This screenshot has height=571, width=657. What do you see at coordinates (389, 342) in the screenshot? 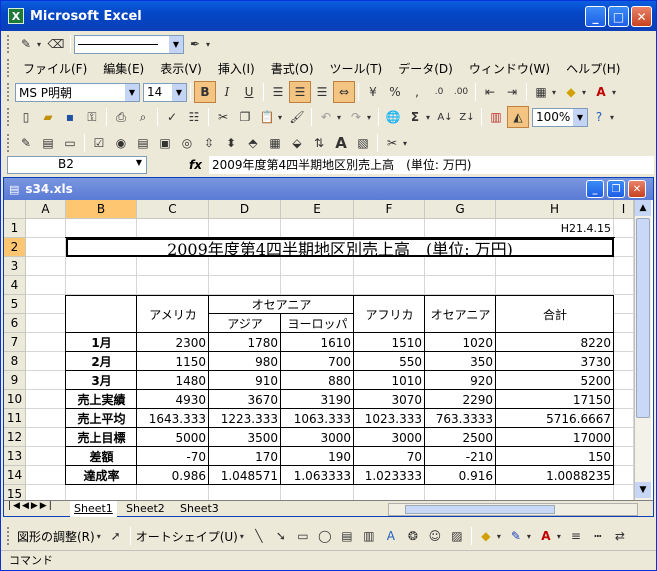
I see `value-cell: 1510` at bounding box center [389, 342].